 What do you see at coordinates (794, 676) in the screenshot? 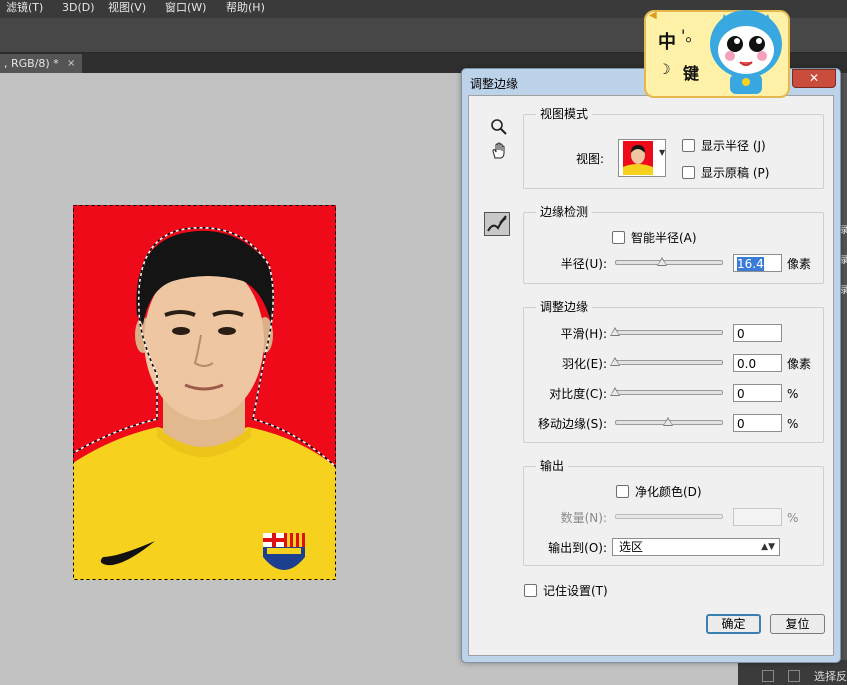
I see `document-icon` at bounding box center [794, 676].